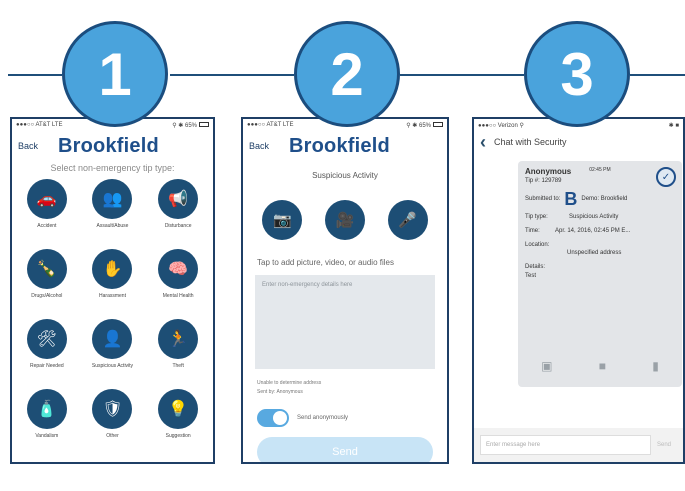 This screenshot has height=491, width=685. What do you see at coordinates (655, 366) in the screenshot?
I see `microphone-icon: ▮` at bounding box center [655, 366].